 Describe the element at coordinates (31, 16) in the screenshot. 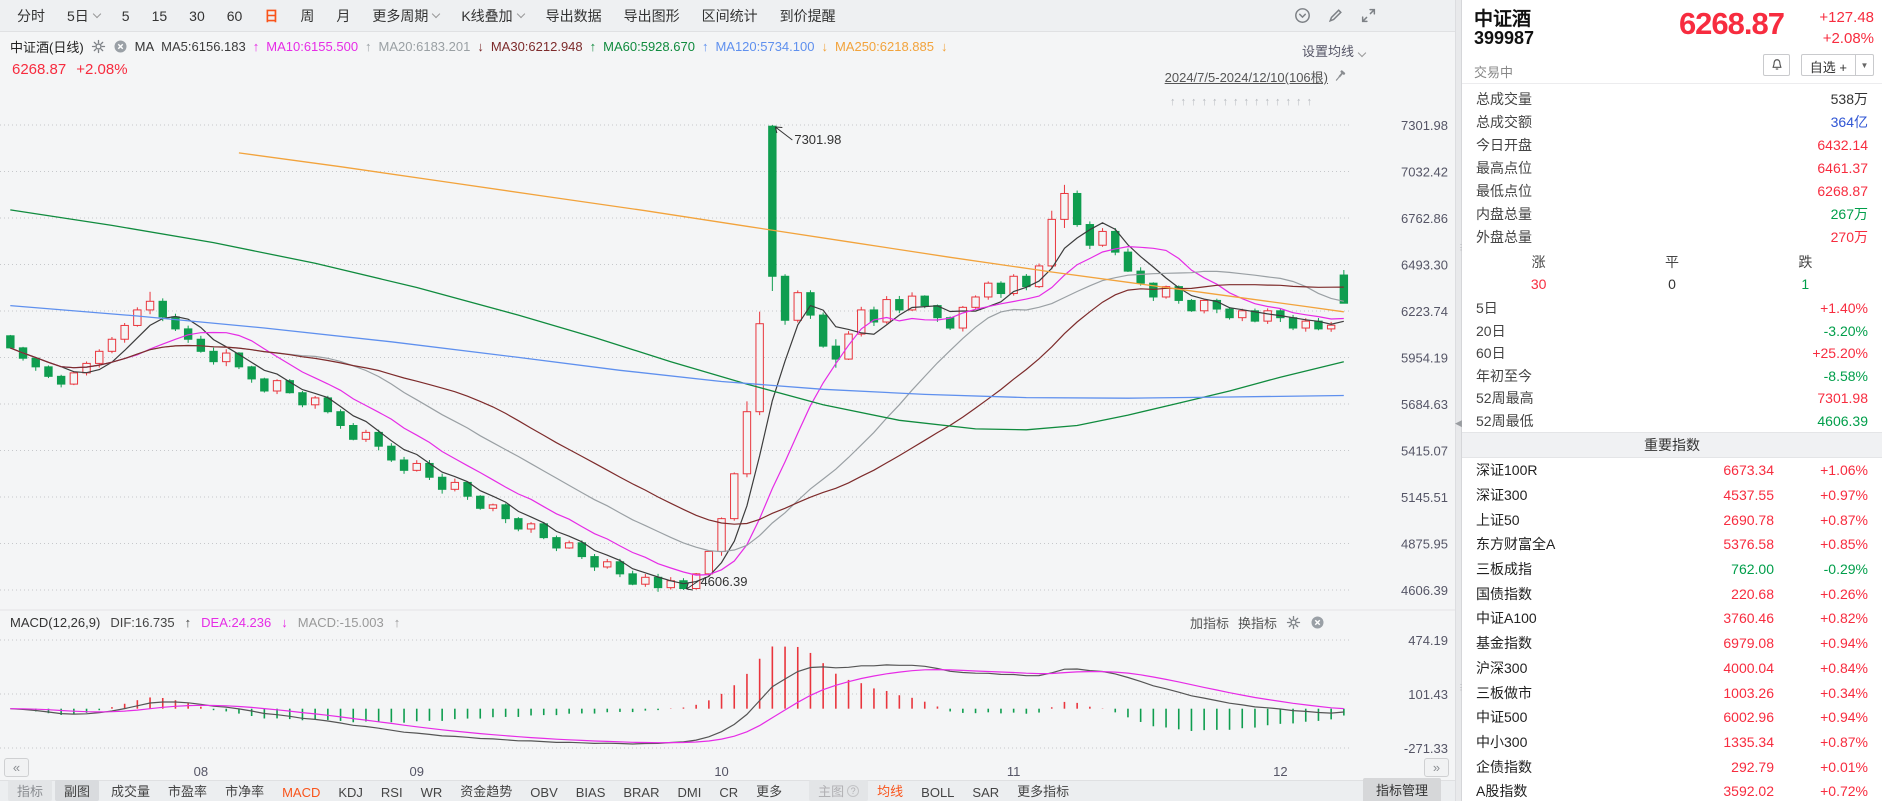

I see `toolbar-item-分时: 分时` at that location.